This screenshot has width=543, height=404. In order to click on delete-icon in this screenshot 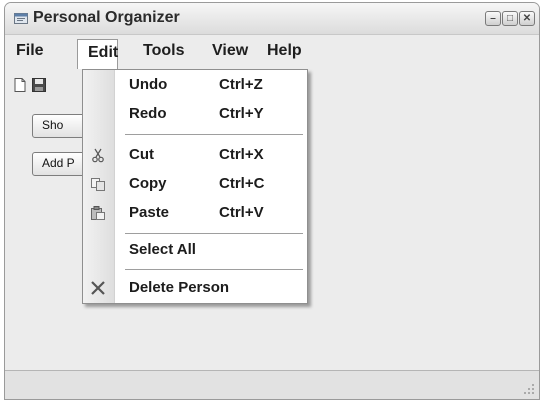, I will do `click(98, 288)`.